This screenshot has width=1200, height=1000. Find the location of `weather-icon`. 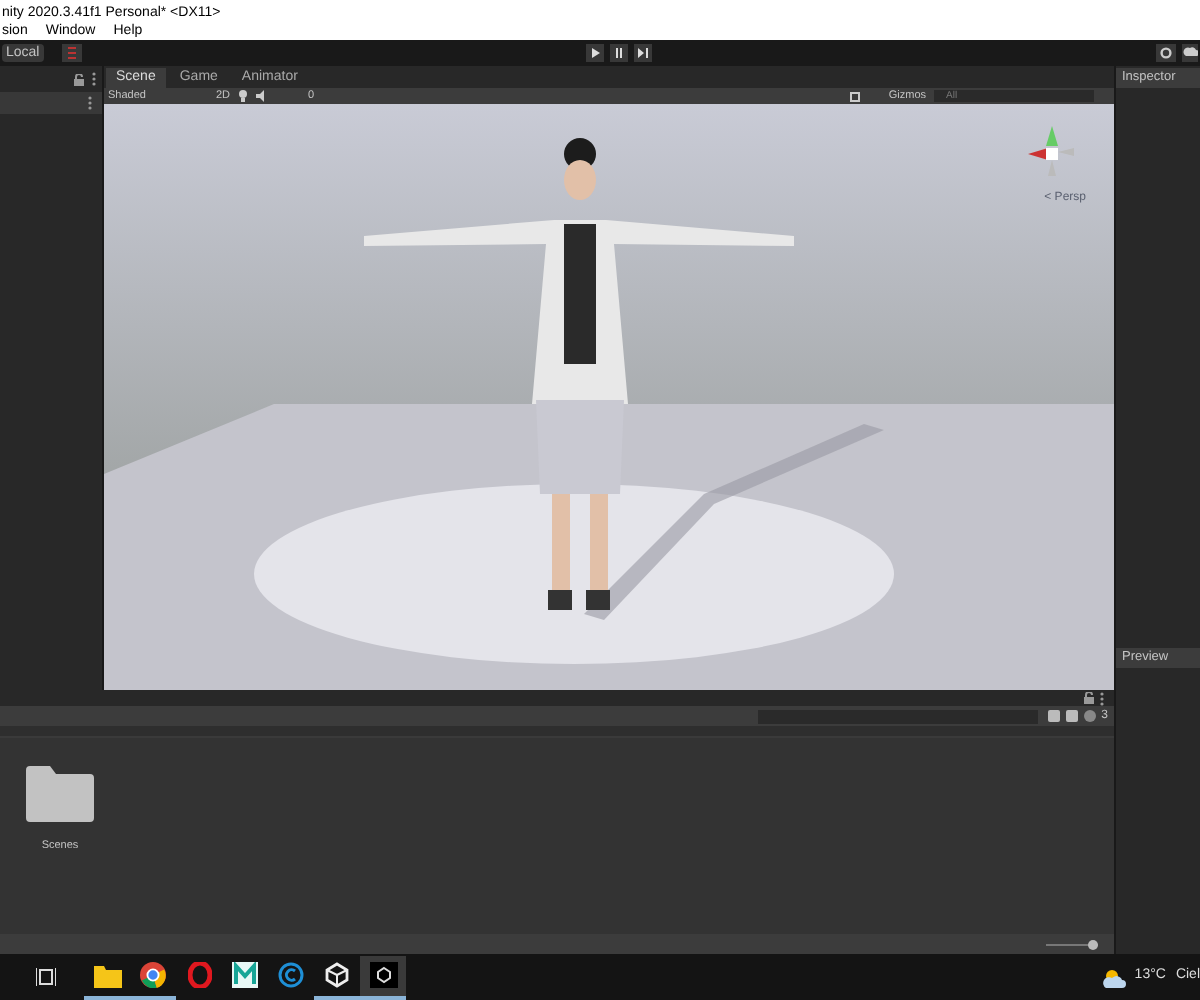

weather-icon is located at coordinates (1114, 977).